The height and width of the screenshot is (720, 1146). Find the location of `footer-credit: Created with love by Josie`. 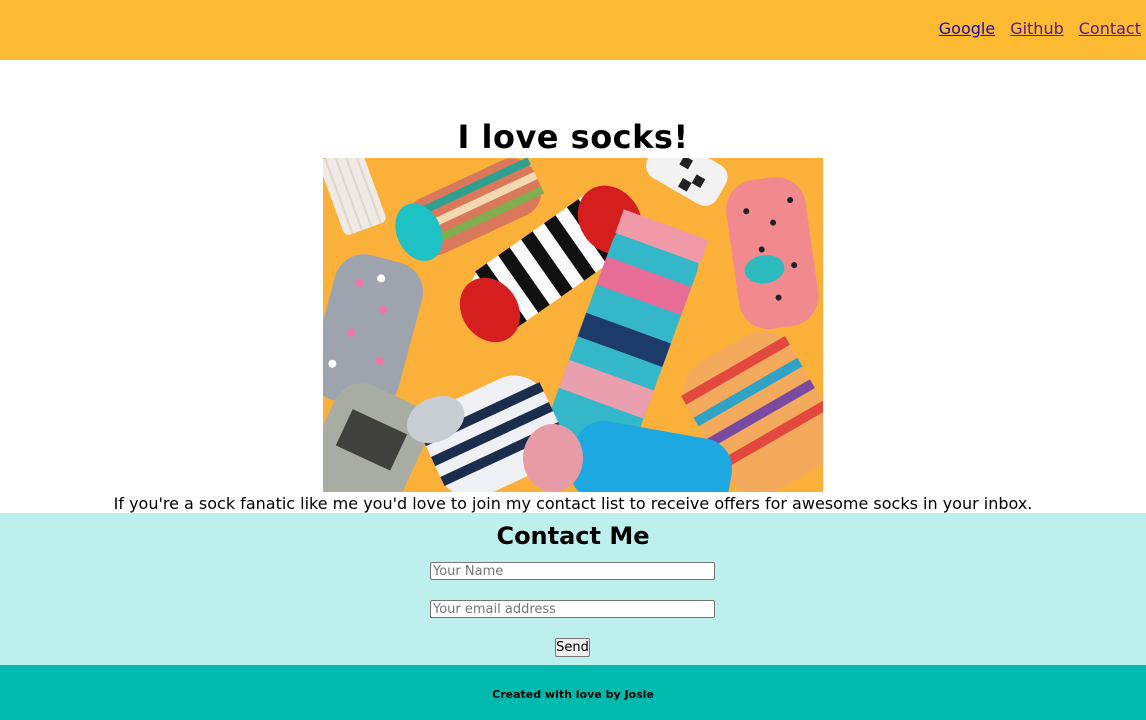

footer-credit: Created with love by Josie is located at coordinates (573, 694).